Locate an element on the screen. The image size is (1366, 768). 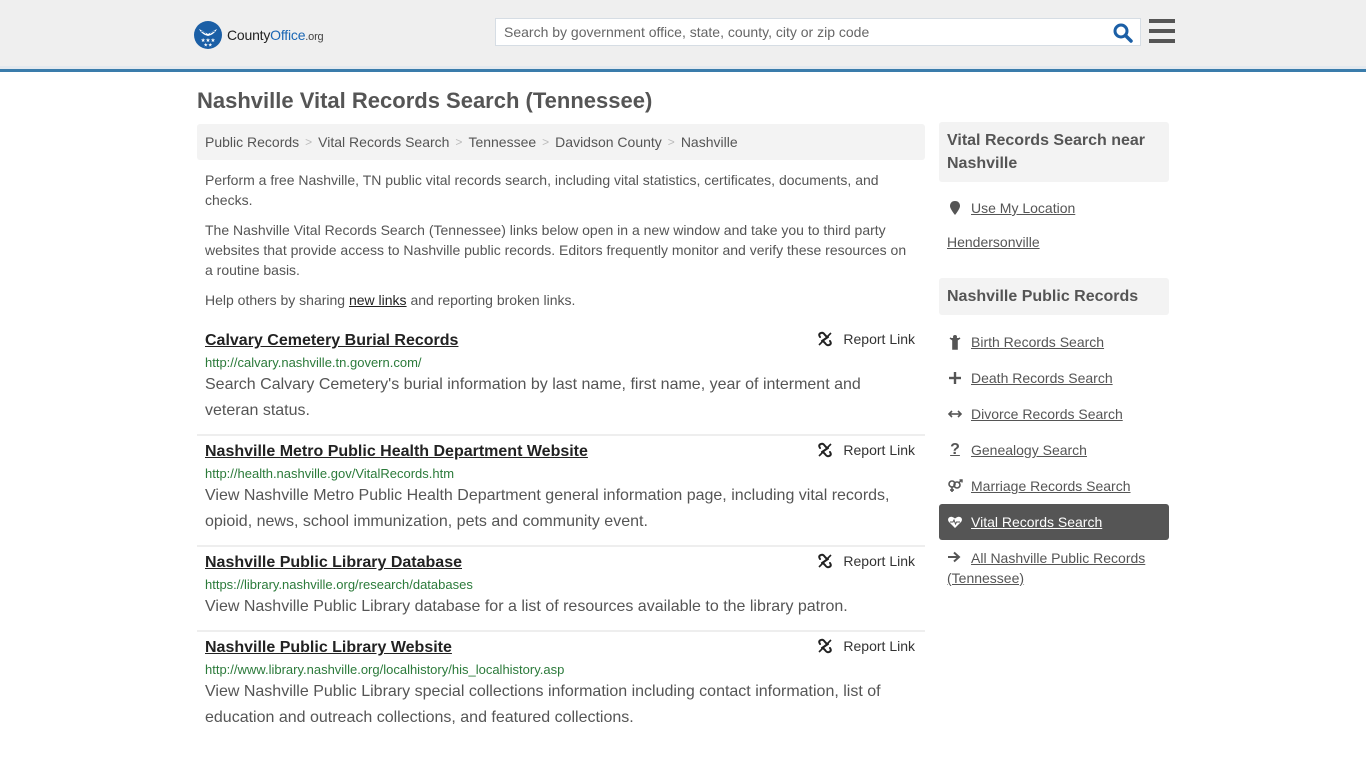
sidebar-item-birth-records: Birth Records Search is located at coordinates (1054, 342).